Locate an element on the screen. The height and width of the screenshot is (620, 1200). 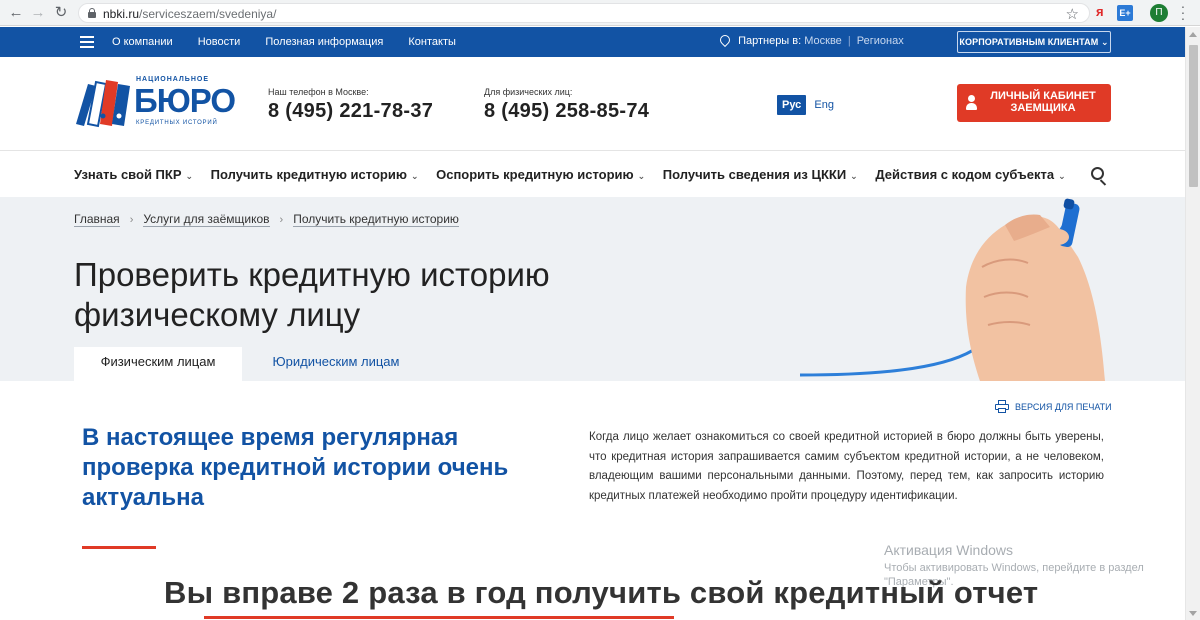
address-bar: nbki.ru/serviceszaem/svedeniya/ ☆ is located at coordinates (584, 13).